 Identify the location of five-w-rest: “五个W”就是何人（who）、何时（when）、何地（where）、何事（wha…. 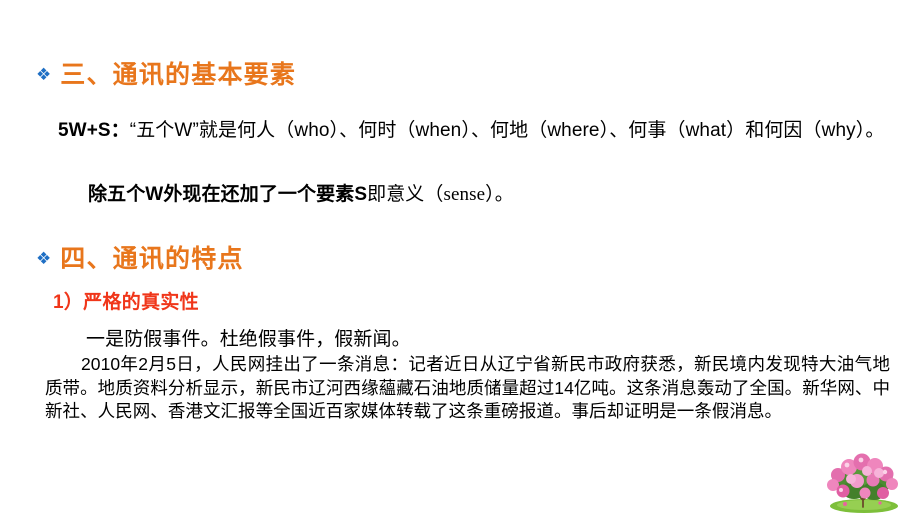
(507, 130).